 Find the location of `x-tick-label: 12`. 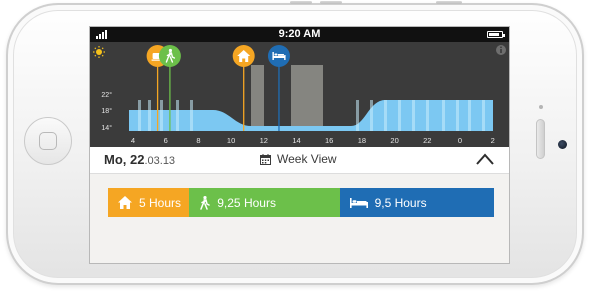

x-tick-label: 12 is located at coordinates (264, 140).